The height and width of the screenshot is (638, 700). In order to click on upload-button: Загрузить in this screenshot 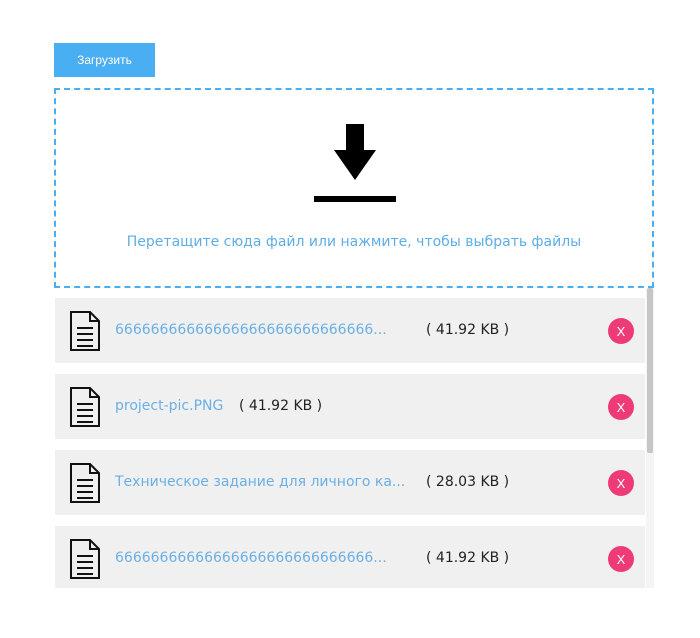, I will do `click(104, 60)`.